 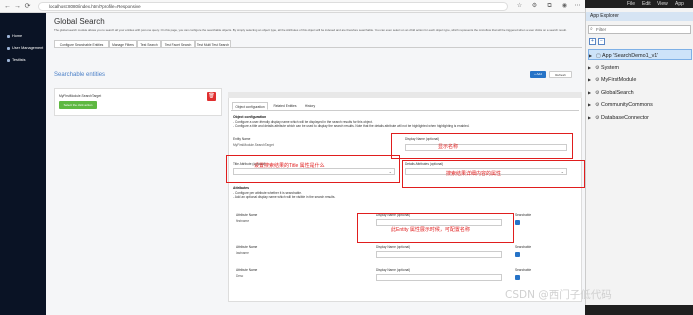 I want to click on back-icon: ←, so click(x=7, y=6).